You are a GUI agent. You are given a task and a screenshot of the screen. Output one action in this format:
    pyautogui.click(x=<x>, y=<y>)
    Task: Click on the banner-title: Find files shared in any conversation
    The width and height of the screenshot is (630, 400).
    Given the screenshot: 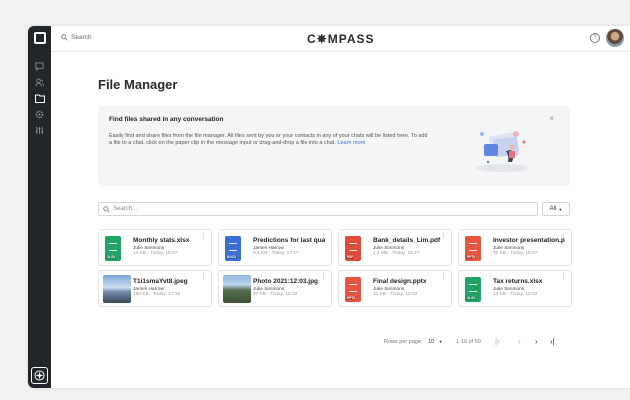 What is the action you would take?
    pyautogui.click(x=166, y=119)
    